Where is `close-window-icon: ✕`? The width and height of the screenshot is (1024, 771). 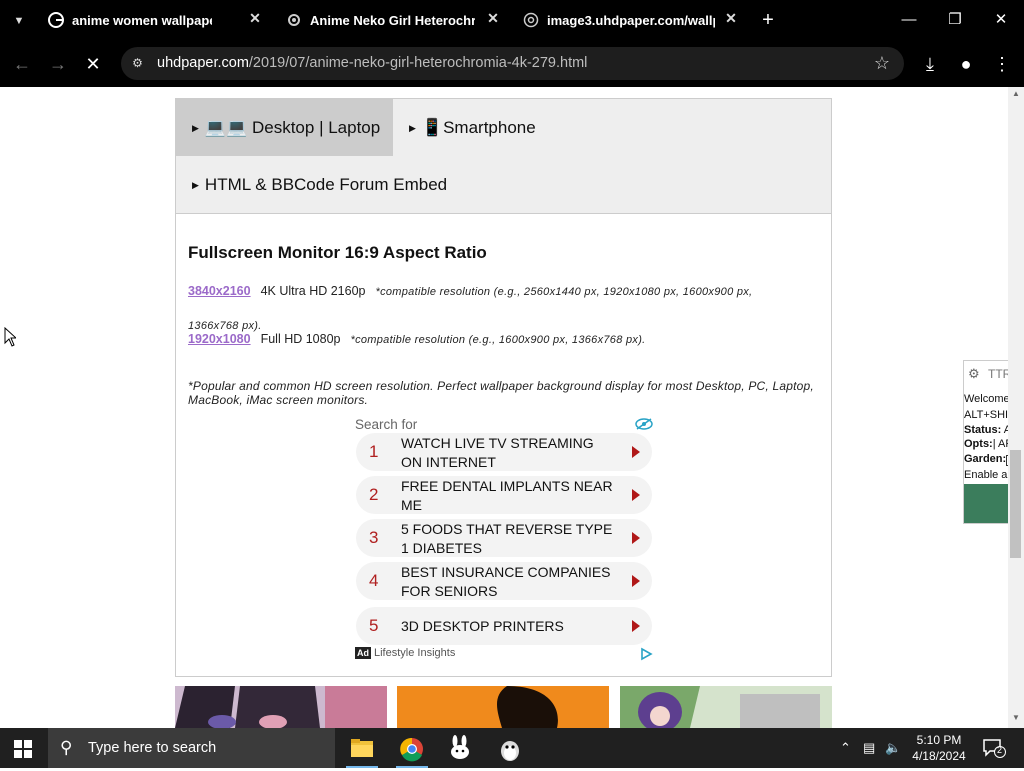 close-window-icon: ✕ is located at coordinates (1001, 20).